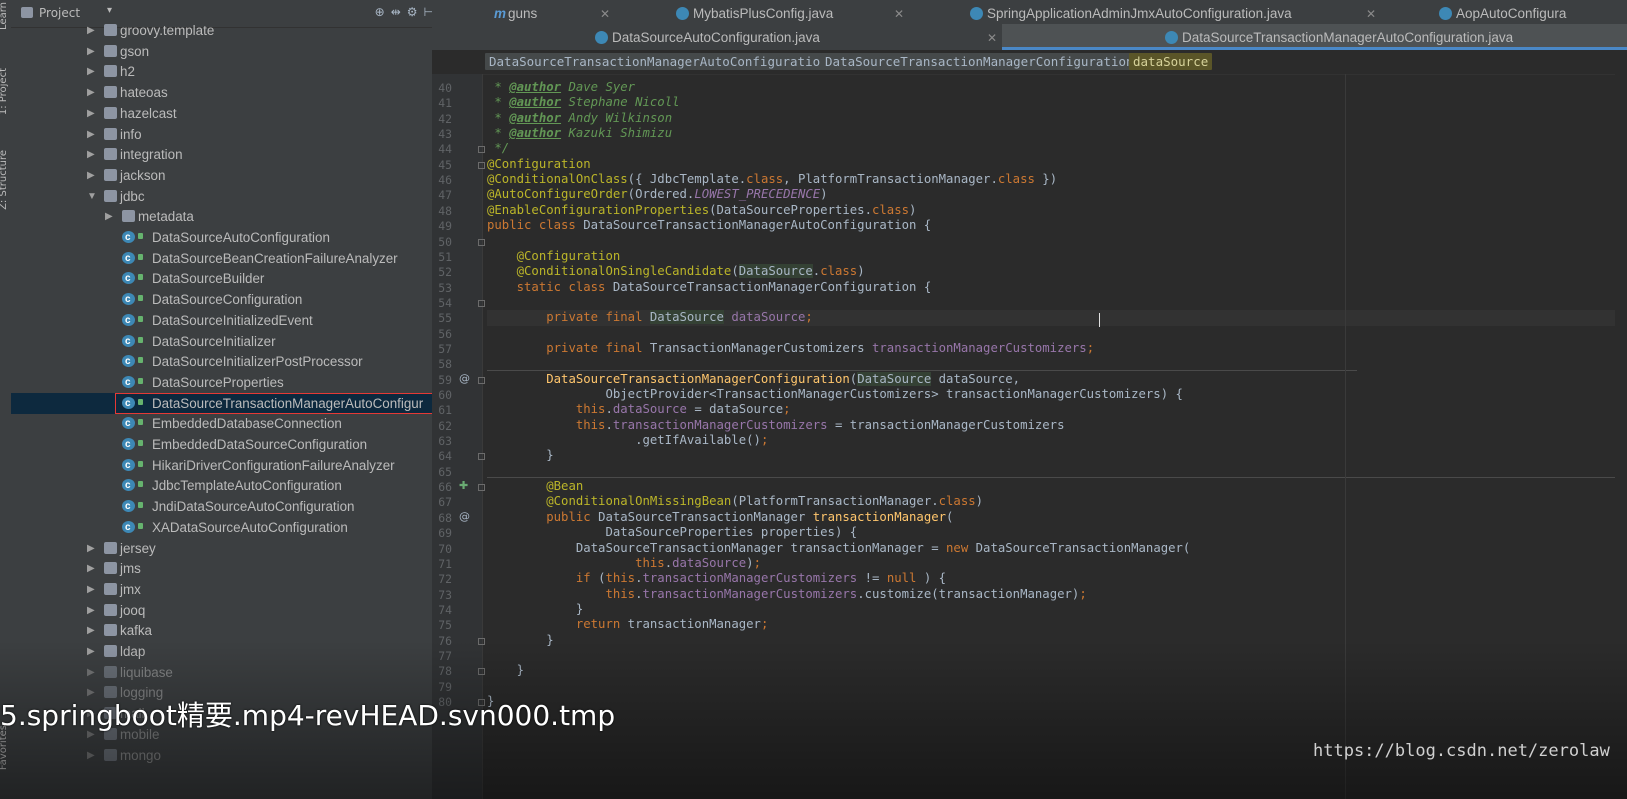  Describe the element at coordinates (229, 258) in the screenshot. I see `tree-class-row: DataSourceBeanCreationFailureAnalyzer` at that location.